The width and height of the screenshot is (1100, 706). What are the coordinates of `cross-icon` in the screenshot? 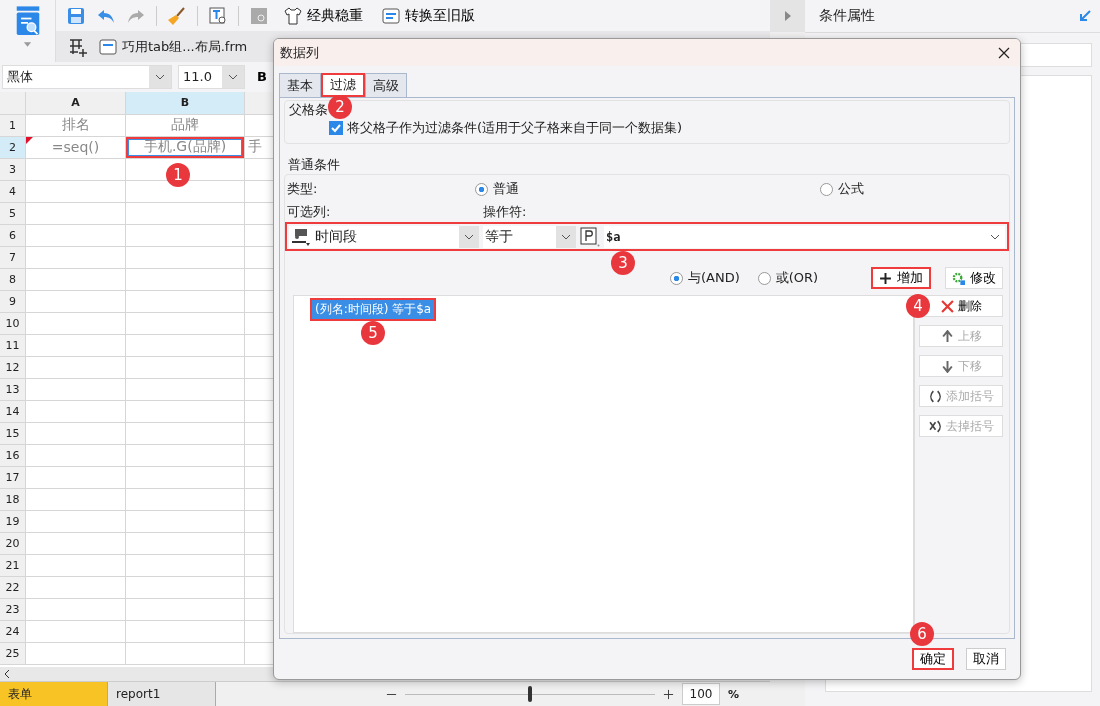 It's located at (947, 306).